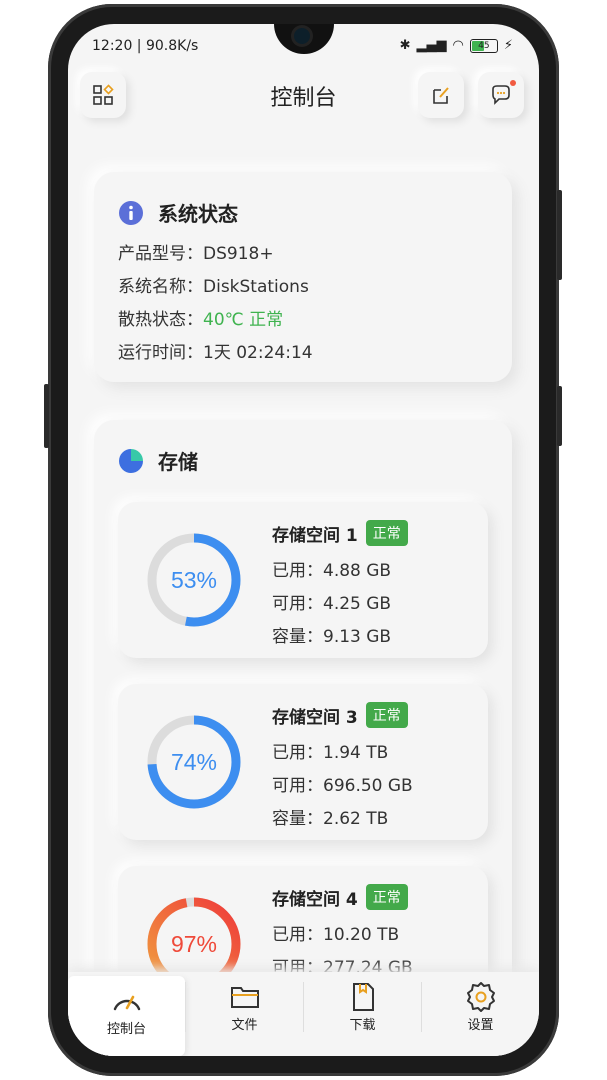 The width and height of the screenshot is (607, 1080). Describe the element at coordinates (145, 46) in the screenshot. I see `status-time-speed: 12:20 | 90.8K/s` at that location.